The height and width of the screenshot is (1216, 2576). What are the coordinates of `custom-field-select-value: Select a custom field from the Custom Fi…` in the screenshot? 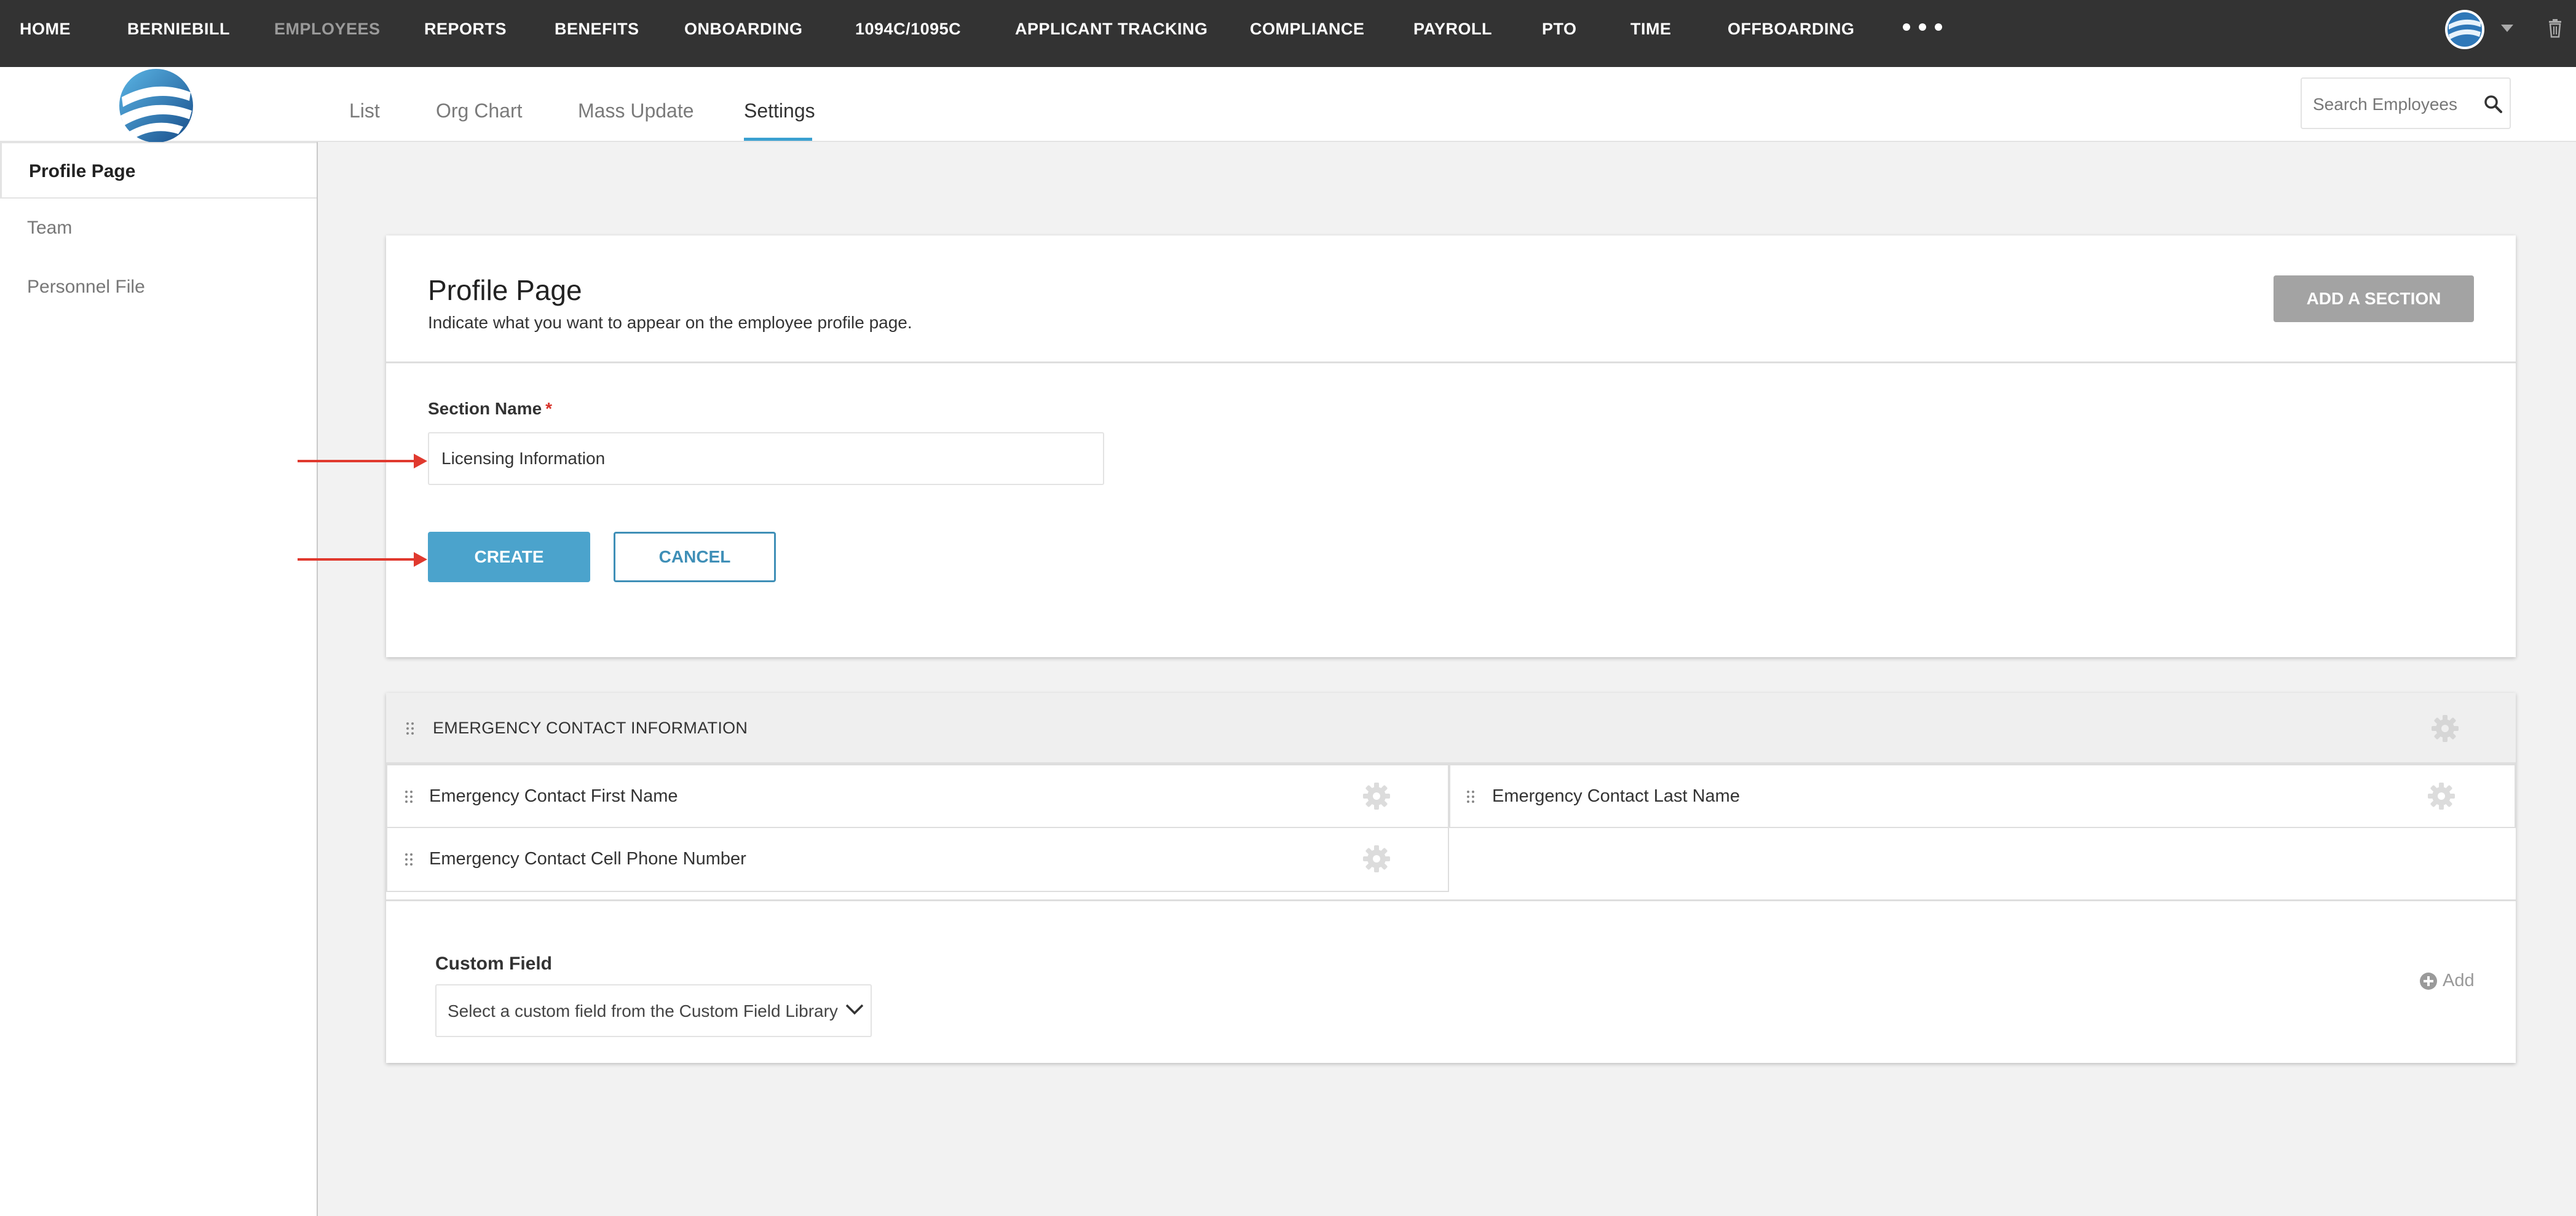 It's located at (643, 1011).